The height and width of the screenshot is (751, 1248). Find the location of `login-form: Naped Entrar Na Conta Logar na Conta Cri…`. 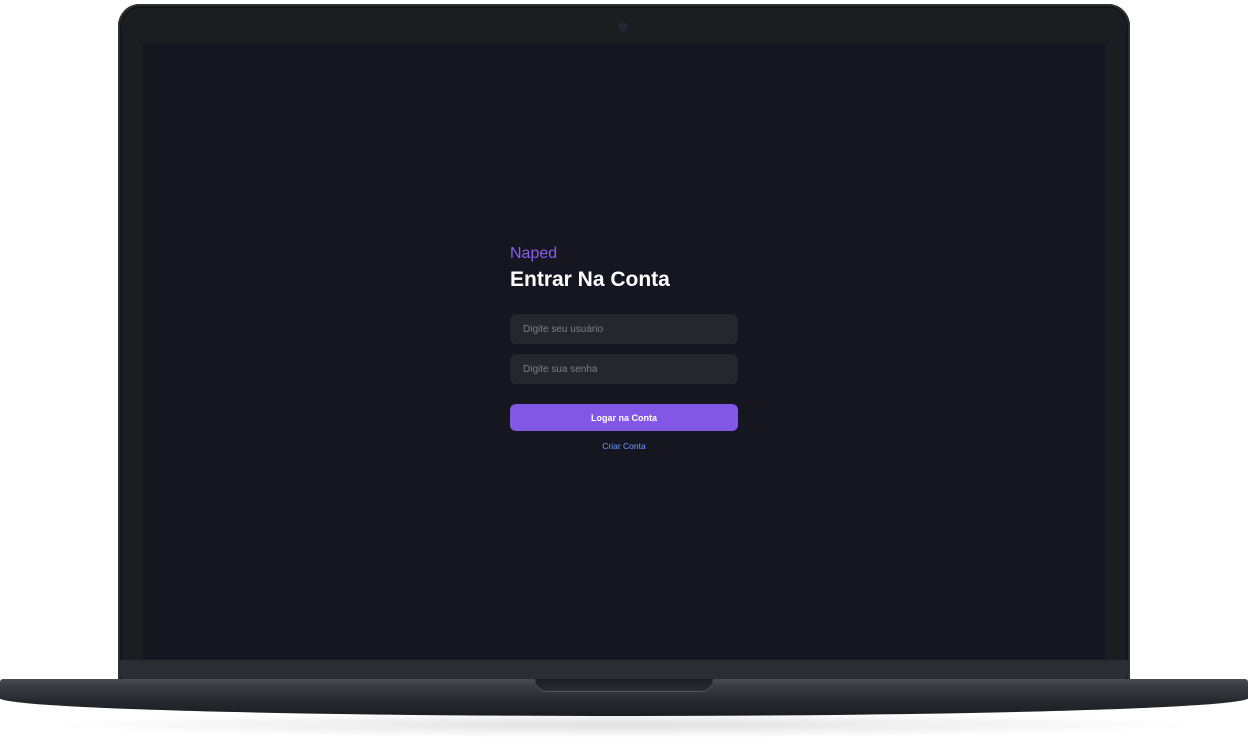

login-form: Naped Entrar Na Conta Logar na Conta Cri… is located at coordinates (624, 348).